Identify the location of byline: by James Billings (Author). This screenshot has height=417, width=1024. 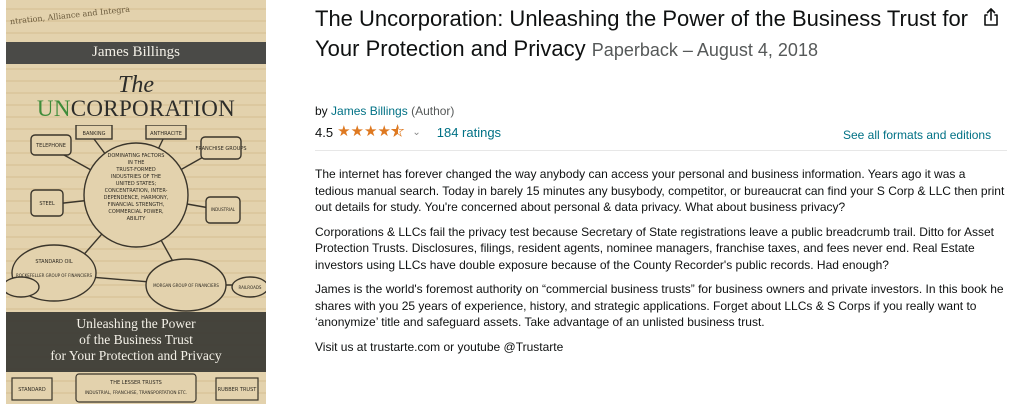
(384, 111).